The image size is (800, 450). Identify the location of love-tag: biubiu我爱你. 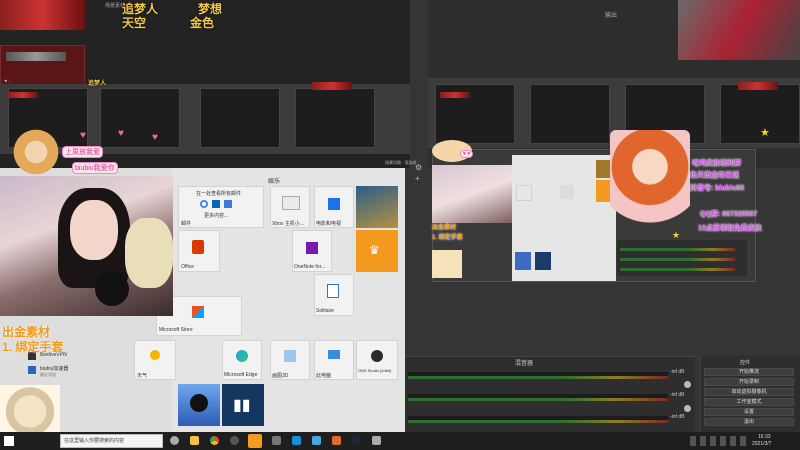
(95, 168).